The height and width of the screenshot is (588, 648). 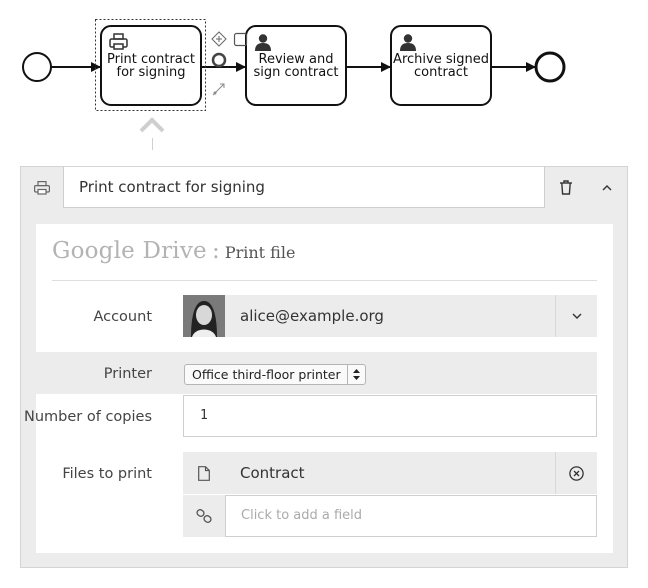 I want to click on task-label: Archive signed contract, so click(x=441, y=66).